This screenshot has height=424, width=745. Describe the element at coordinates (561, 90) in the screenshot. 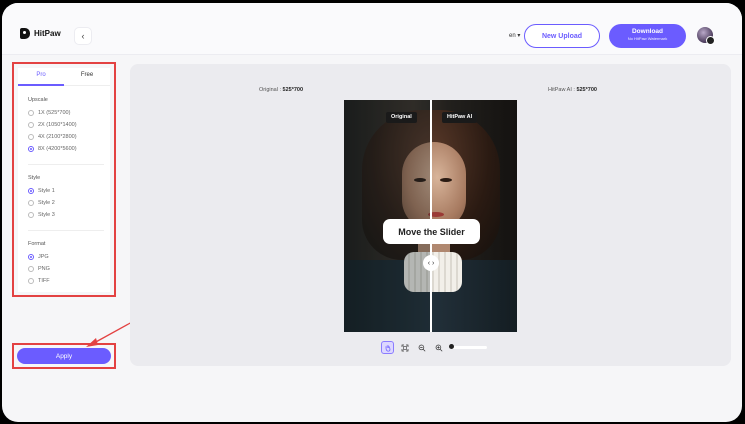

I see `result-label: HitPaw AI :` at that location.